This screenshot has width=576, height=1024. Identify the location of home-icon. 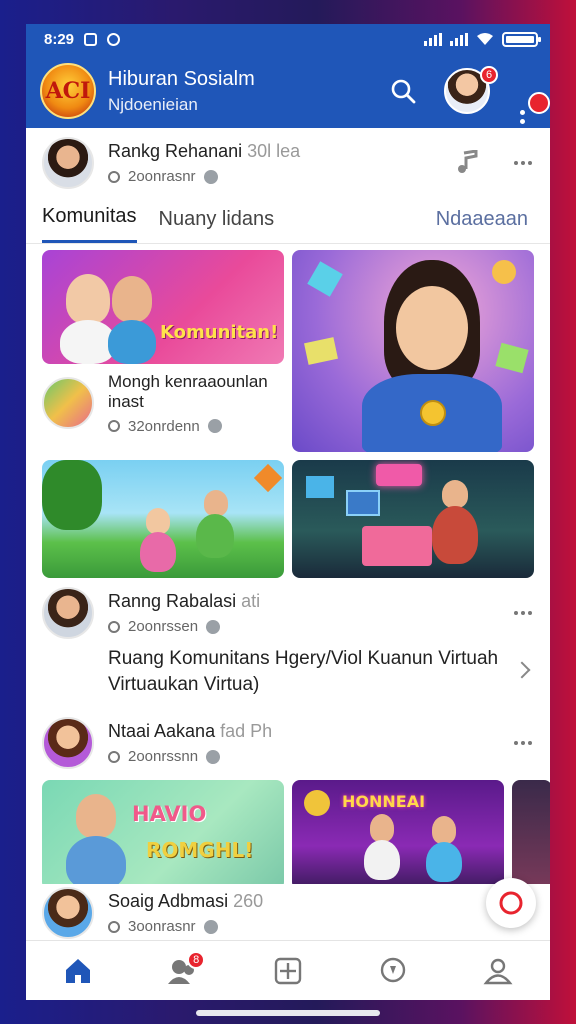
(78, 970).